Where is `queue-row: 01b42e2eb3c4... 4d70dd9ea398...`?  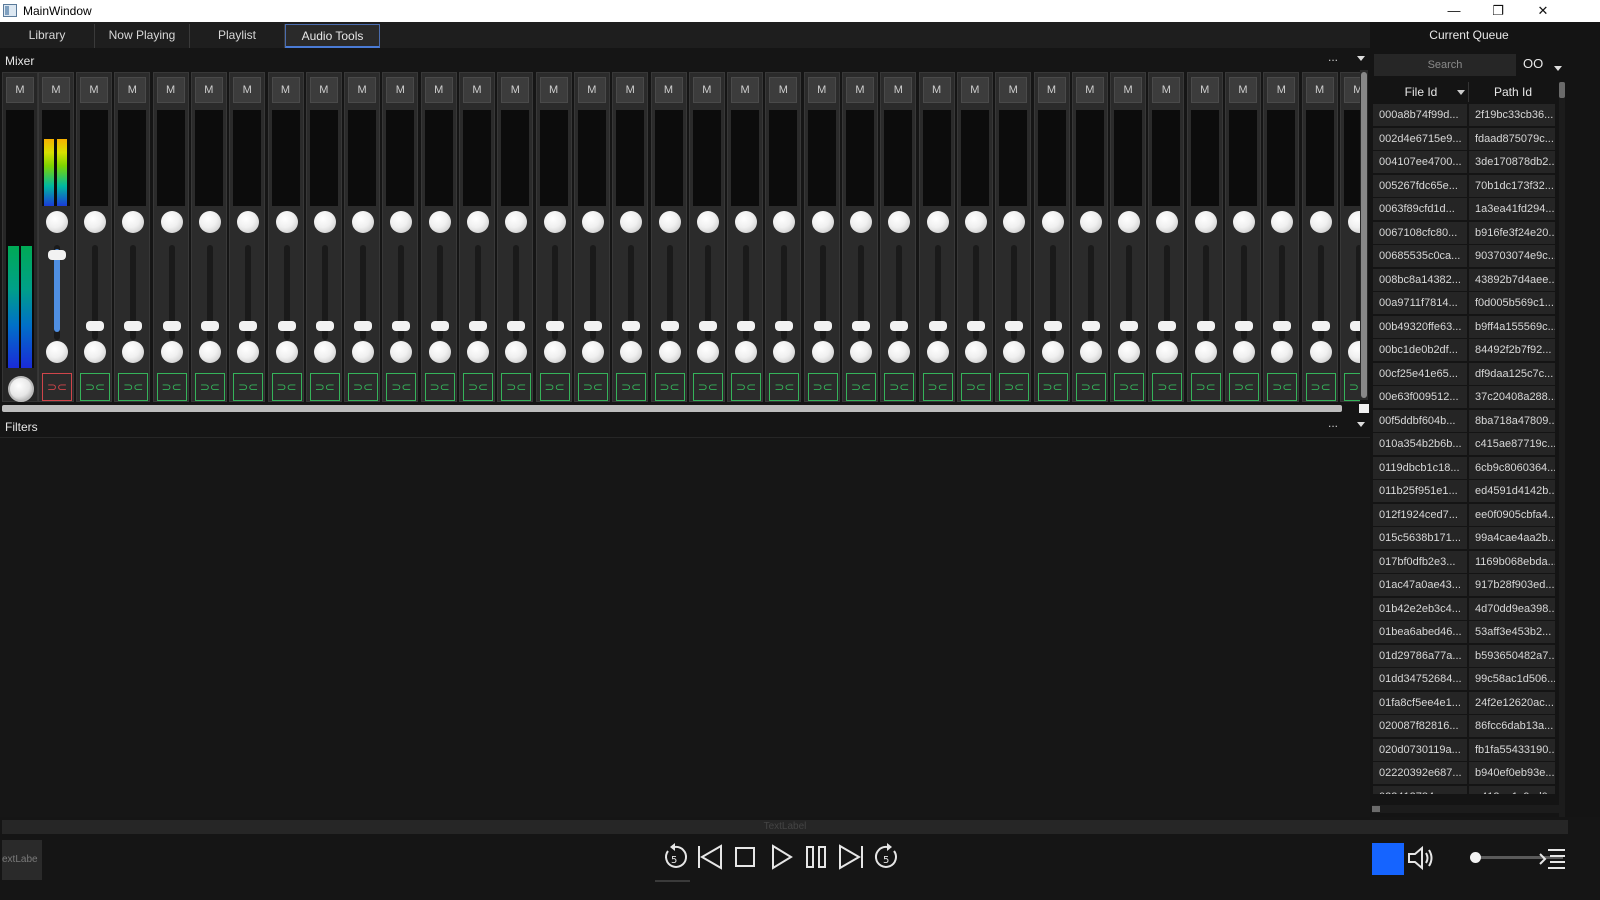 queue-row: 01b42e2eb3c4... 4d70dd9ea398... is located at coordinates (1464, 608).